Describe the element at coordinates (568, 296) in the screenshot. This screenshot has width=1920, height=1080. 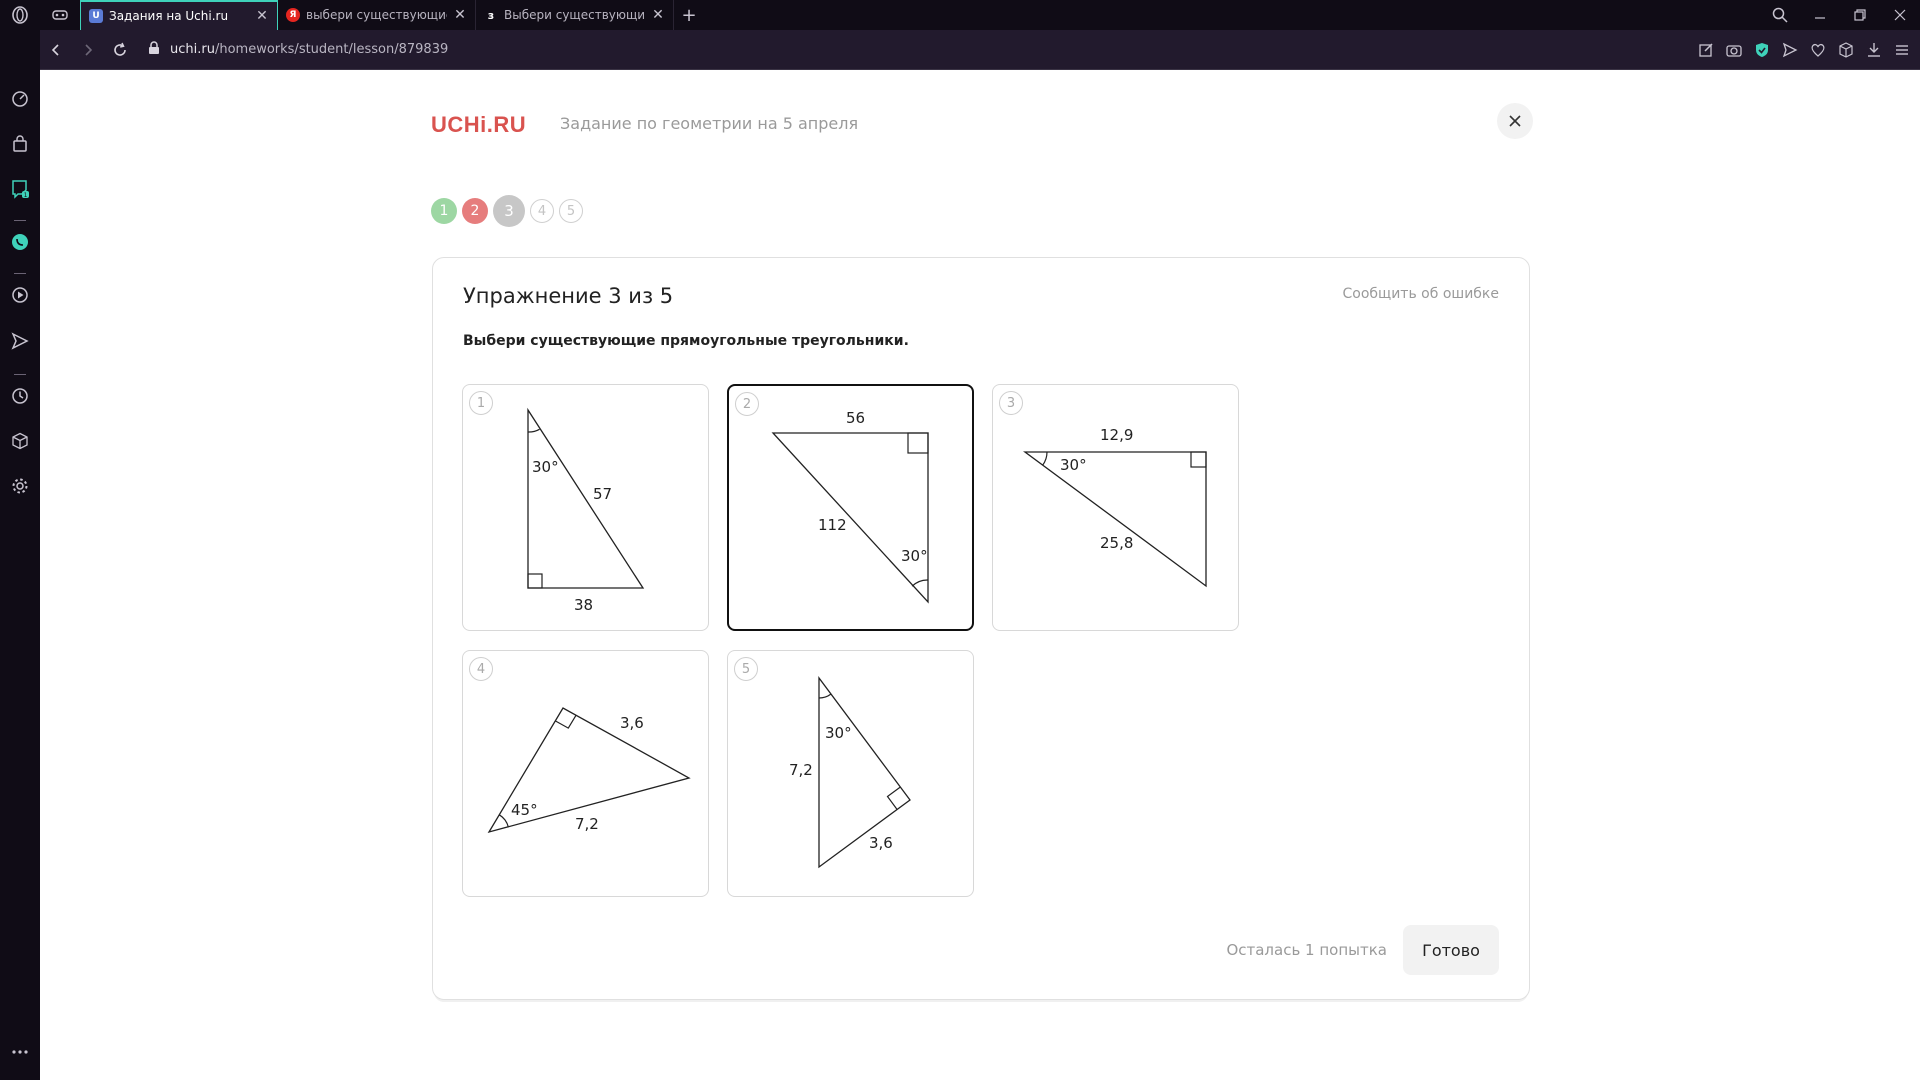
I see `exercise-title: Упражнение 3 из 5` at that location.